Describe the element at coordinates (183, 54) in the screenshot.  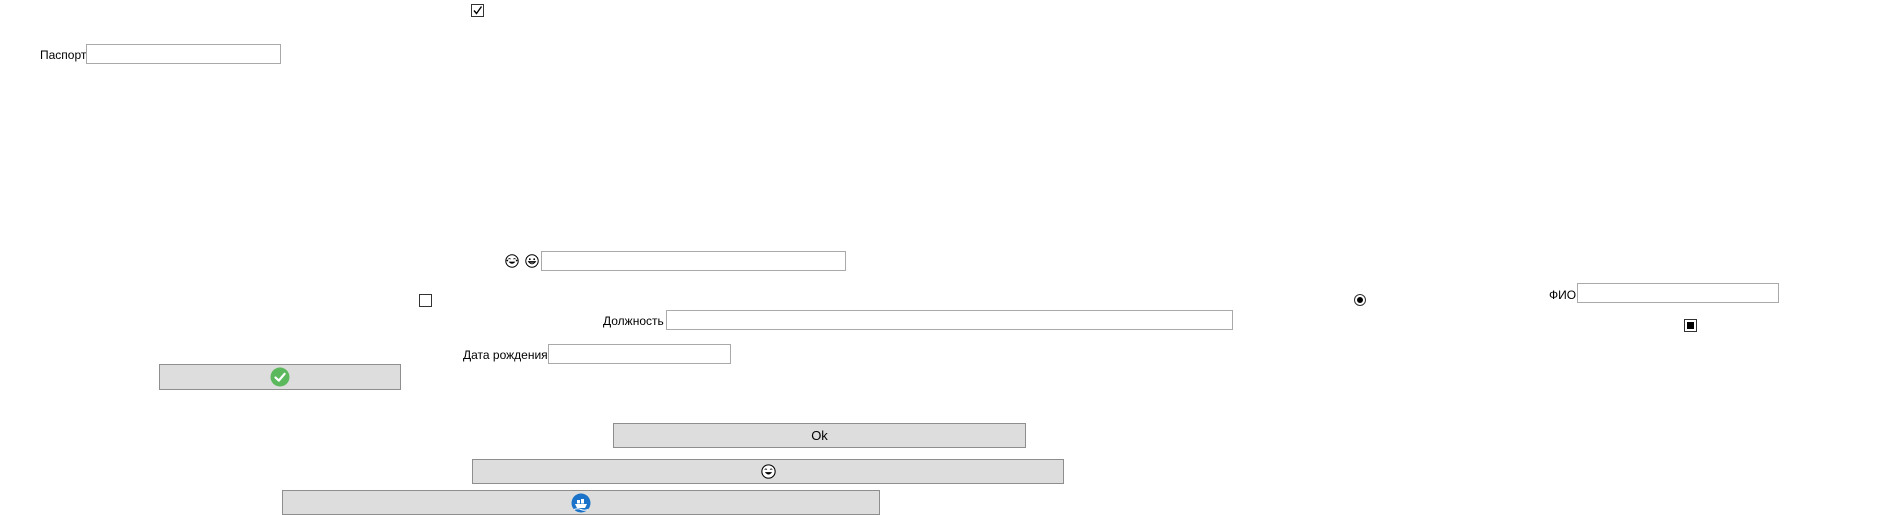
I see `passport-field` at that location.